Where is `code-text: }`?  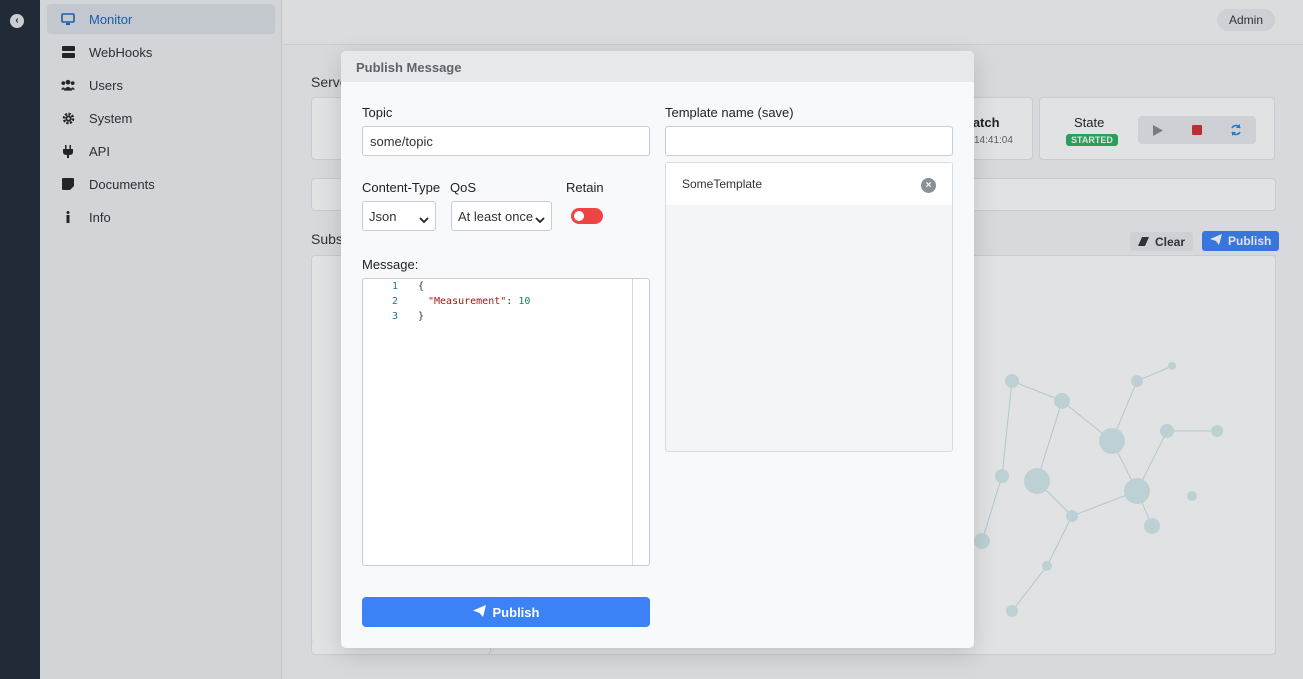
code-text: } is located at coordinates (421, 316).